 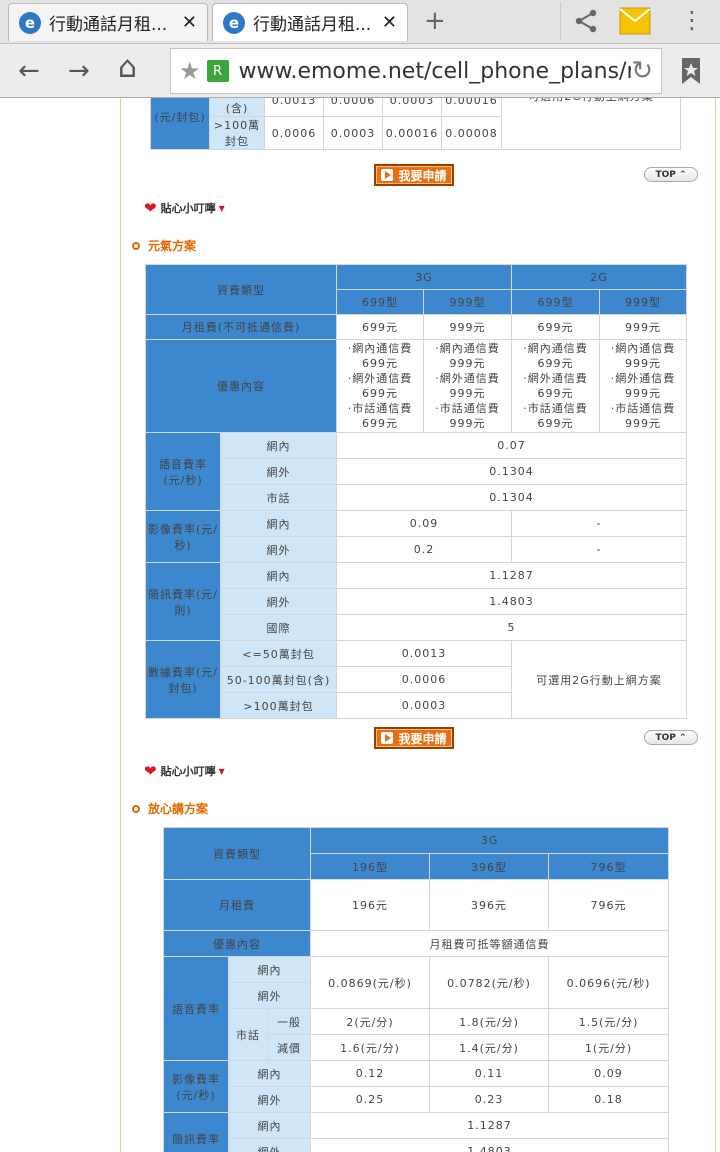 I want to click on rate-cell: 1.8(元/分), so click(x=489, y=1021).